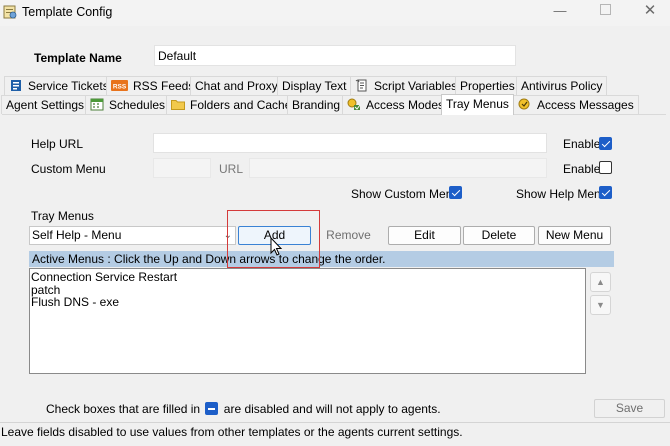 Image resolution: width=670 pixels, height=446 pixels. What do you see at coordinates (307, 302) in the screenshot?
I see `list-item: Flush DNS - exe` at bounding box center [307, 302].